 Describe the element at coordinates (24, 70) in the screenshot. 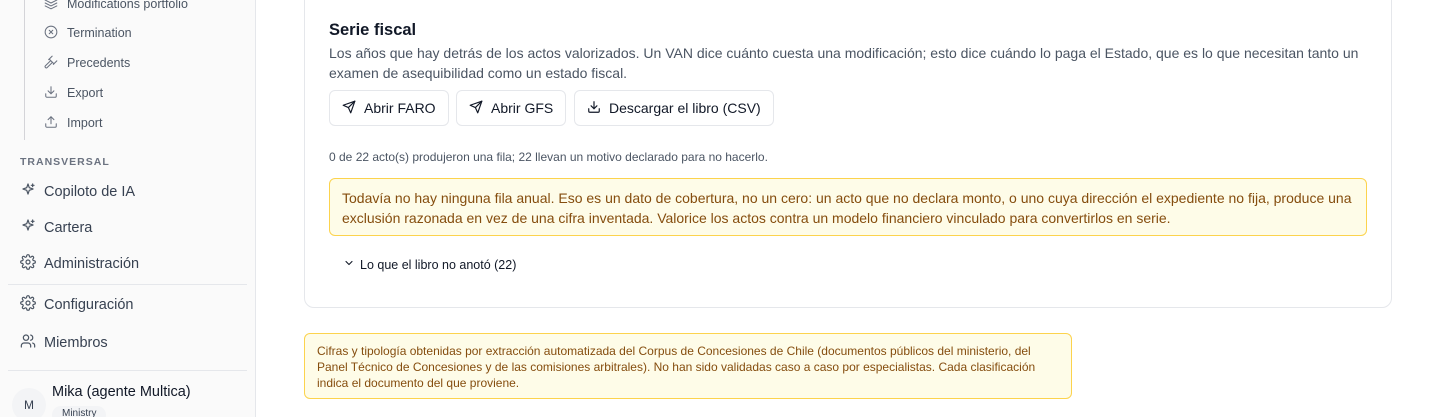

I see `tree-line` at that location.